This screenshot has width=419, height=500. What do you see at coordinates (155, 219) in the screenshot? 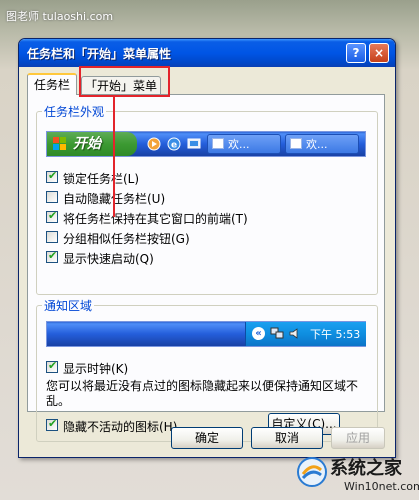
I see `checkbox-label: 将任务栏保持在其它窗口的前端(T)` at bounding box center [155, 219].